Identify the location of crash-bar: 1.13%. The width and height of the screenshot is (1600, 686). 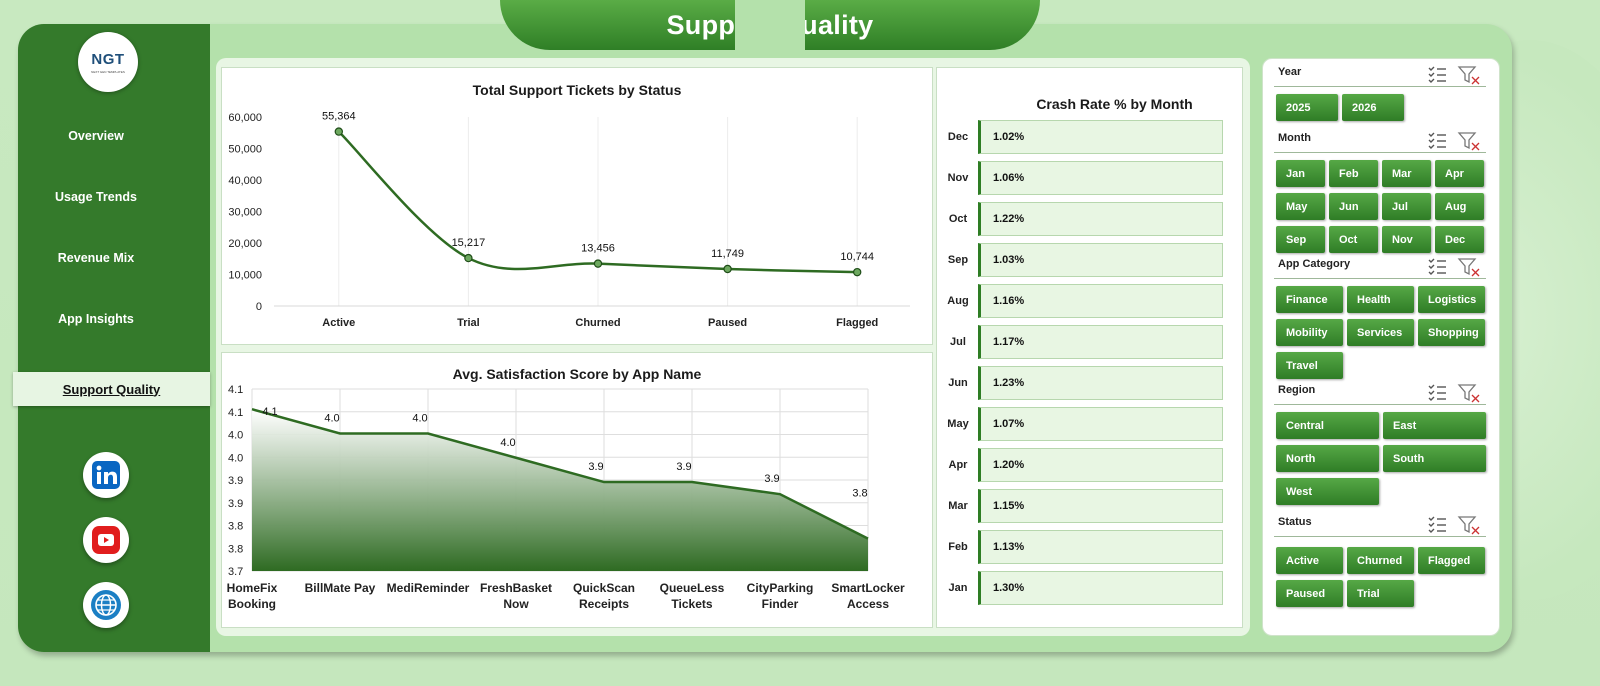
(1100, 547).